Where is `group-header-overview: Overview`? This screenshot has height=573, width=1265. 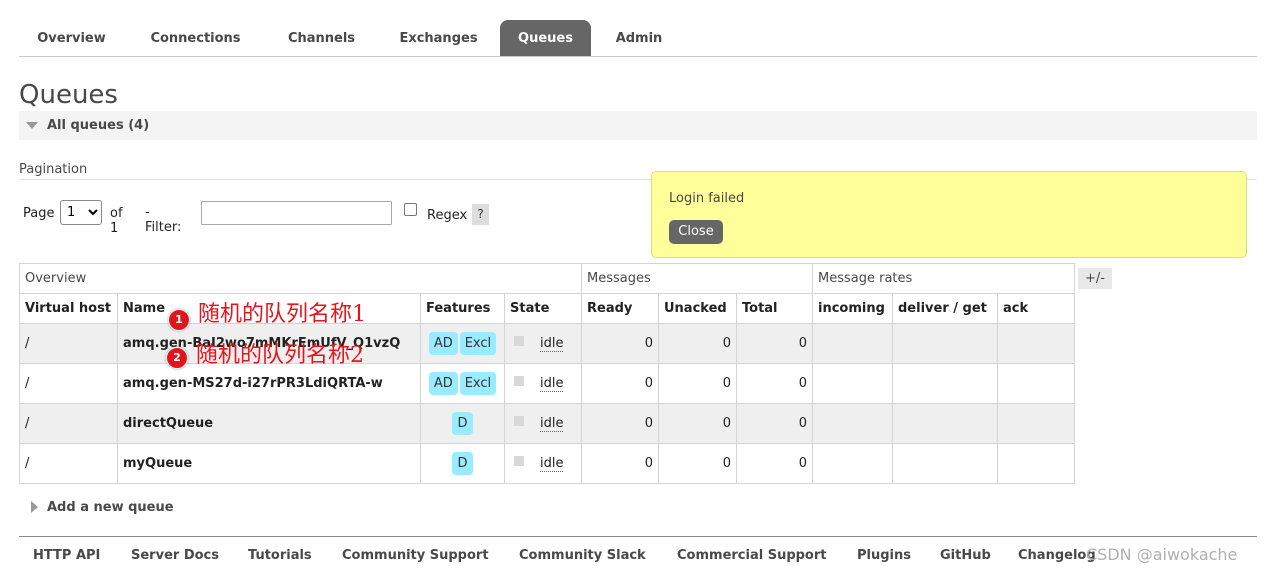
group-header-overview: Overview is located at coordinates (300, 278).